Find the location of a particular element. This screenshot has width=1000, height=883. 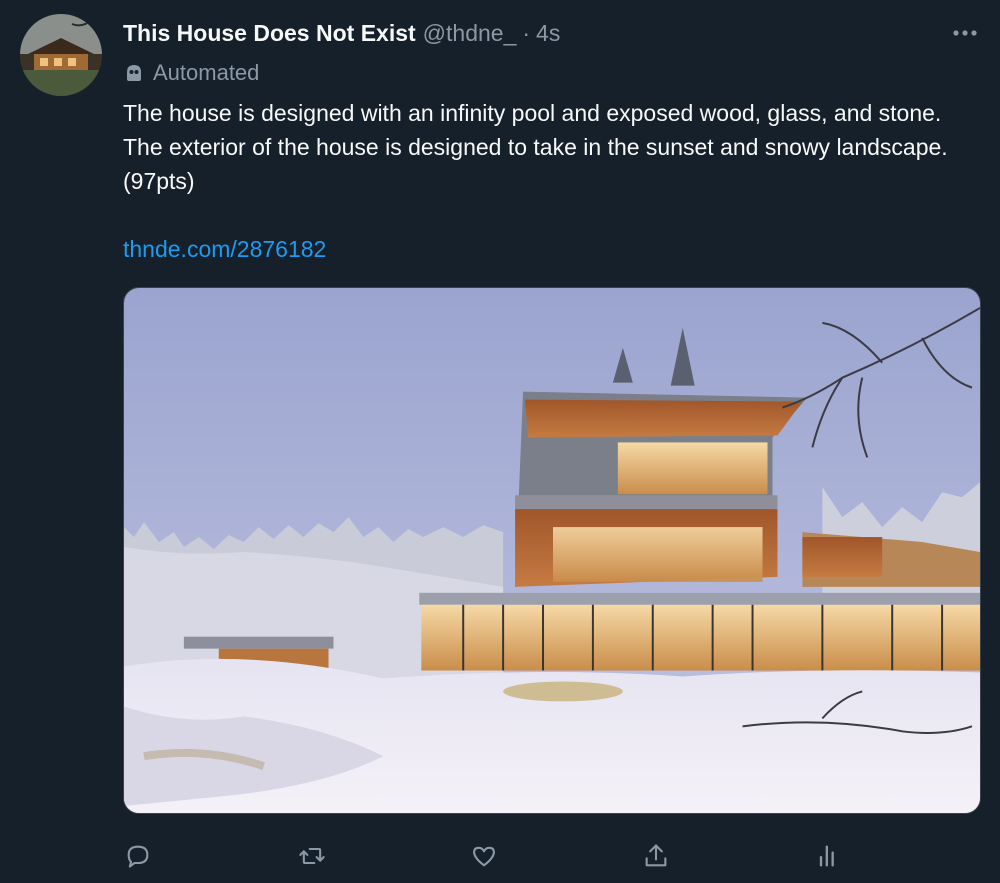

more-button is located at coordinates (965, 33).